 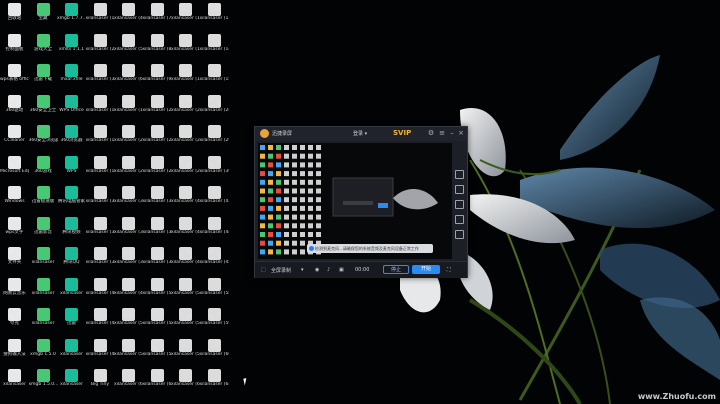 What do you see at coordinates (185, 78) in the screenshot?
I see `desktop-icon: xilansaser (12)` at bounding box center [185, 78].